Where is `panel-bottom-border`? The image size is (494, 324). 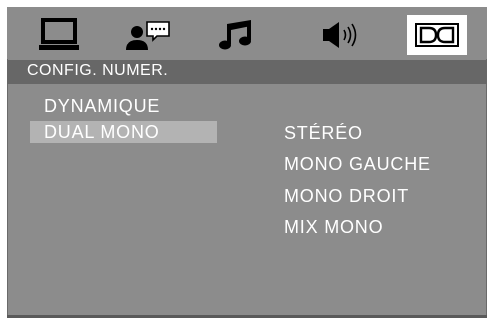 panel-bottom-border is located at coordinates (247, 316).